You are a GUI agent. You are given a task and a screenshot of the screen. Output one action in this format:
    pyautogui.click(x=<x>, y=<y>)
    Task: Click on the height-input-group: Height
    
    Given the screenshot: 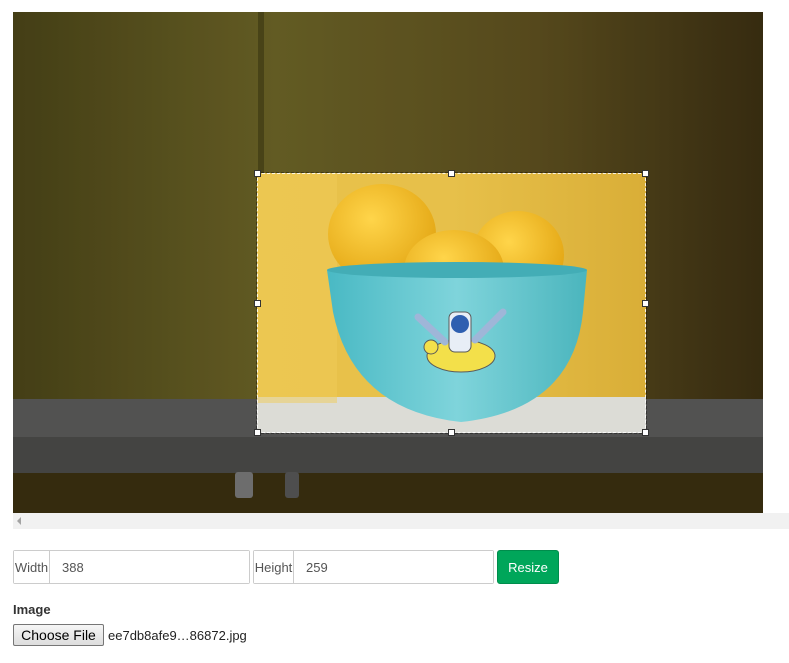 What is the action you would take?
    pyautogui.click(x=373, y=567)
    